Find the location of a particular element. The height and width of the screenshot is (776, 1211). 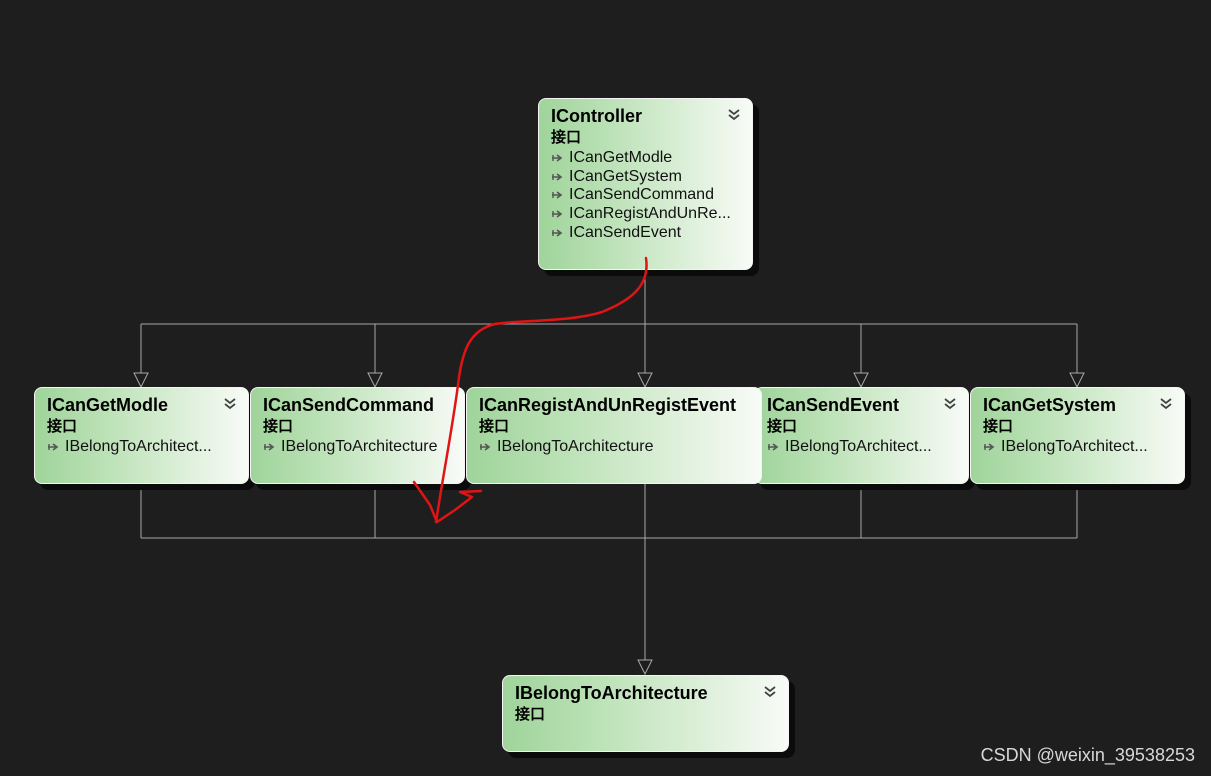

member-item: ICanGetSystem is located at coordinates (646, 177).